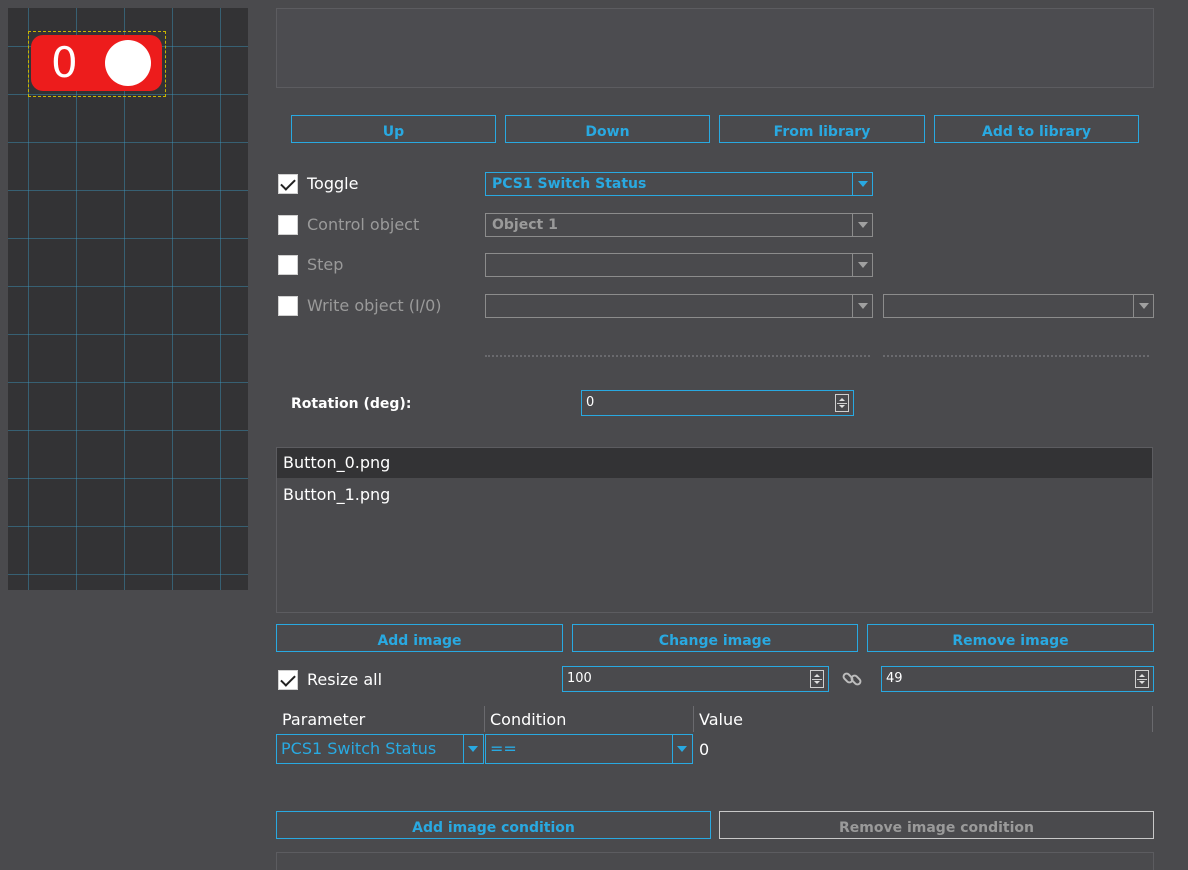 The image size is (1188, 870). I want to click on step-label: Step, so click(325, 264).